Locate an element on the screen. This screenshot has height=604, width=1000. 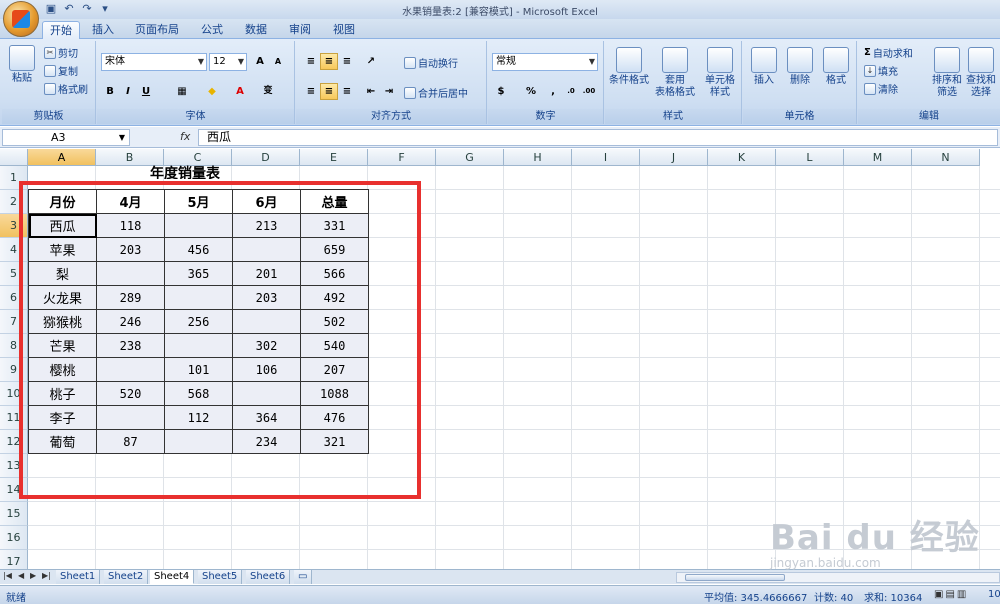
next-sheet-icon: ▶ is located at coordinates (33, 575).